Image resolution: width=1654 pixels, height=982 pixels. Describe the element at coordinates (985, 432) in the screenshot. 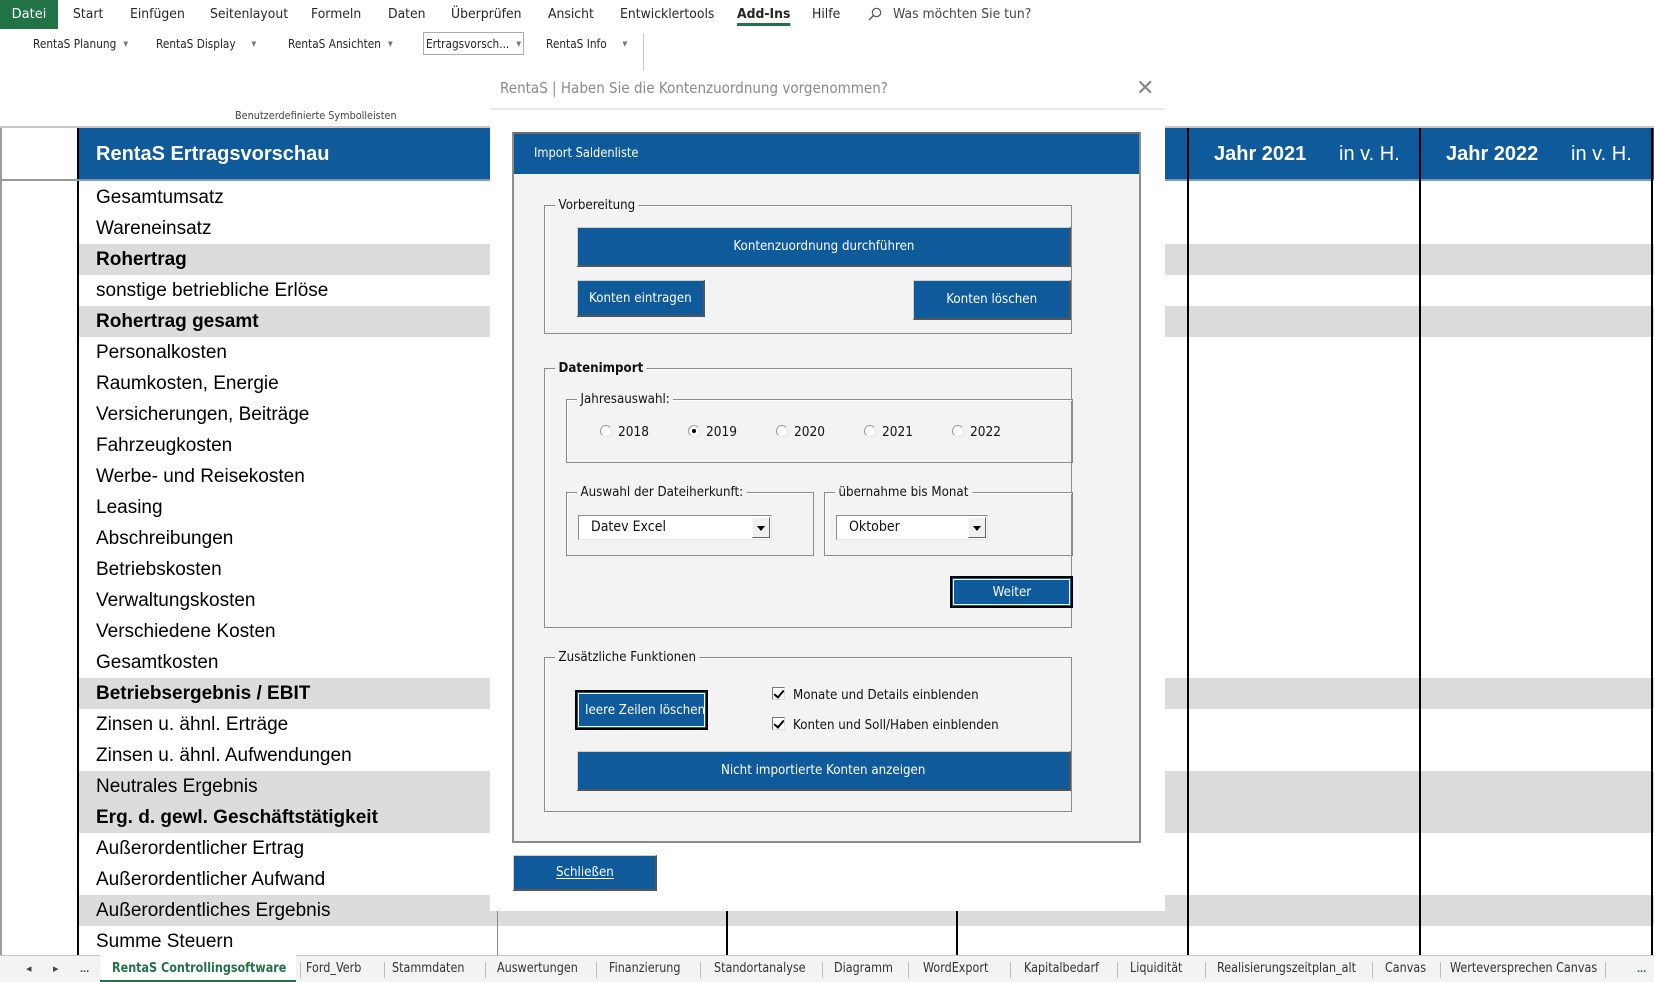

I see `radio-label: 2022` at that location.